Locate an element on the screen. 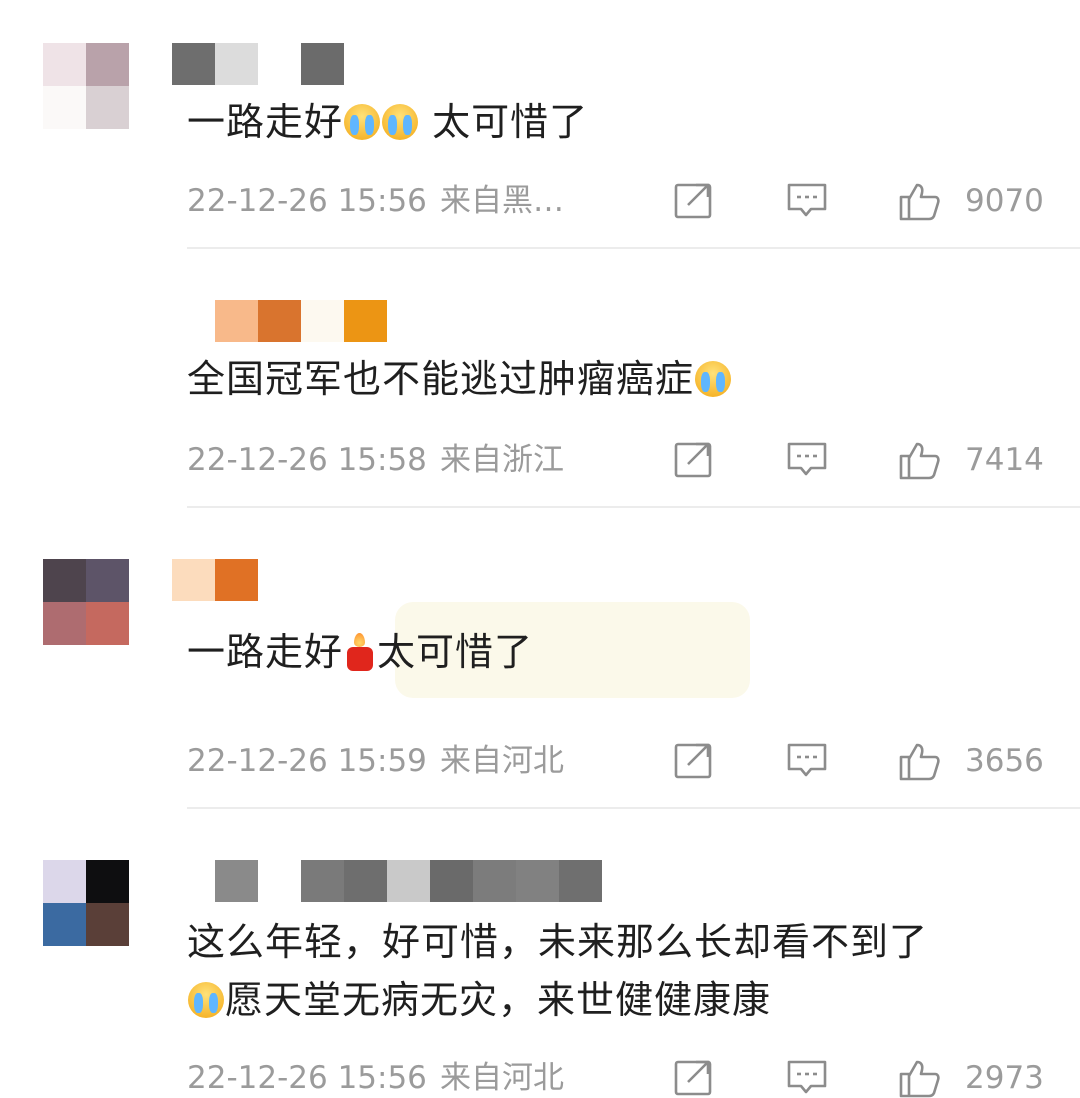 The height and width of the screenshot is (1098, 1080). comment-text: 全国冠军也不能逃过肿瘤癌症 is located at coordinates (459, 379).